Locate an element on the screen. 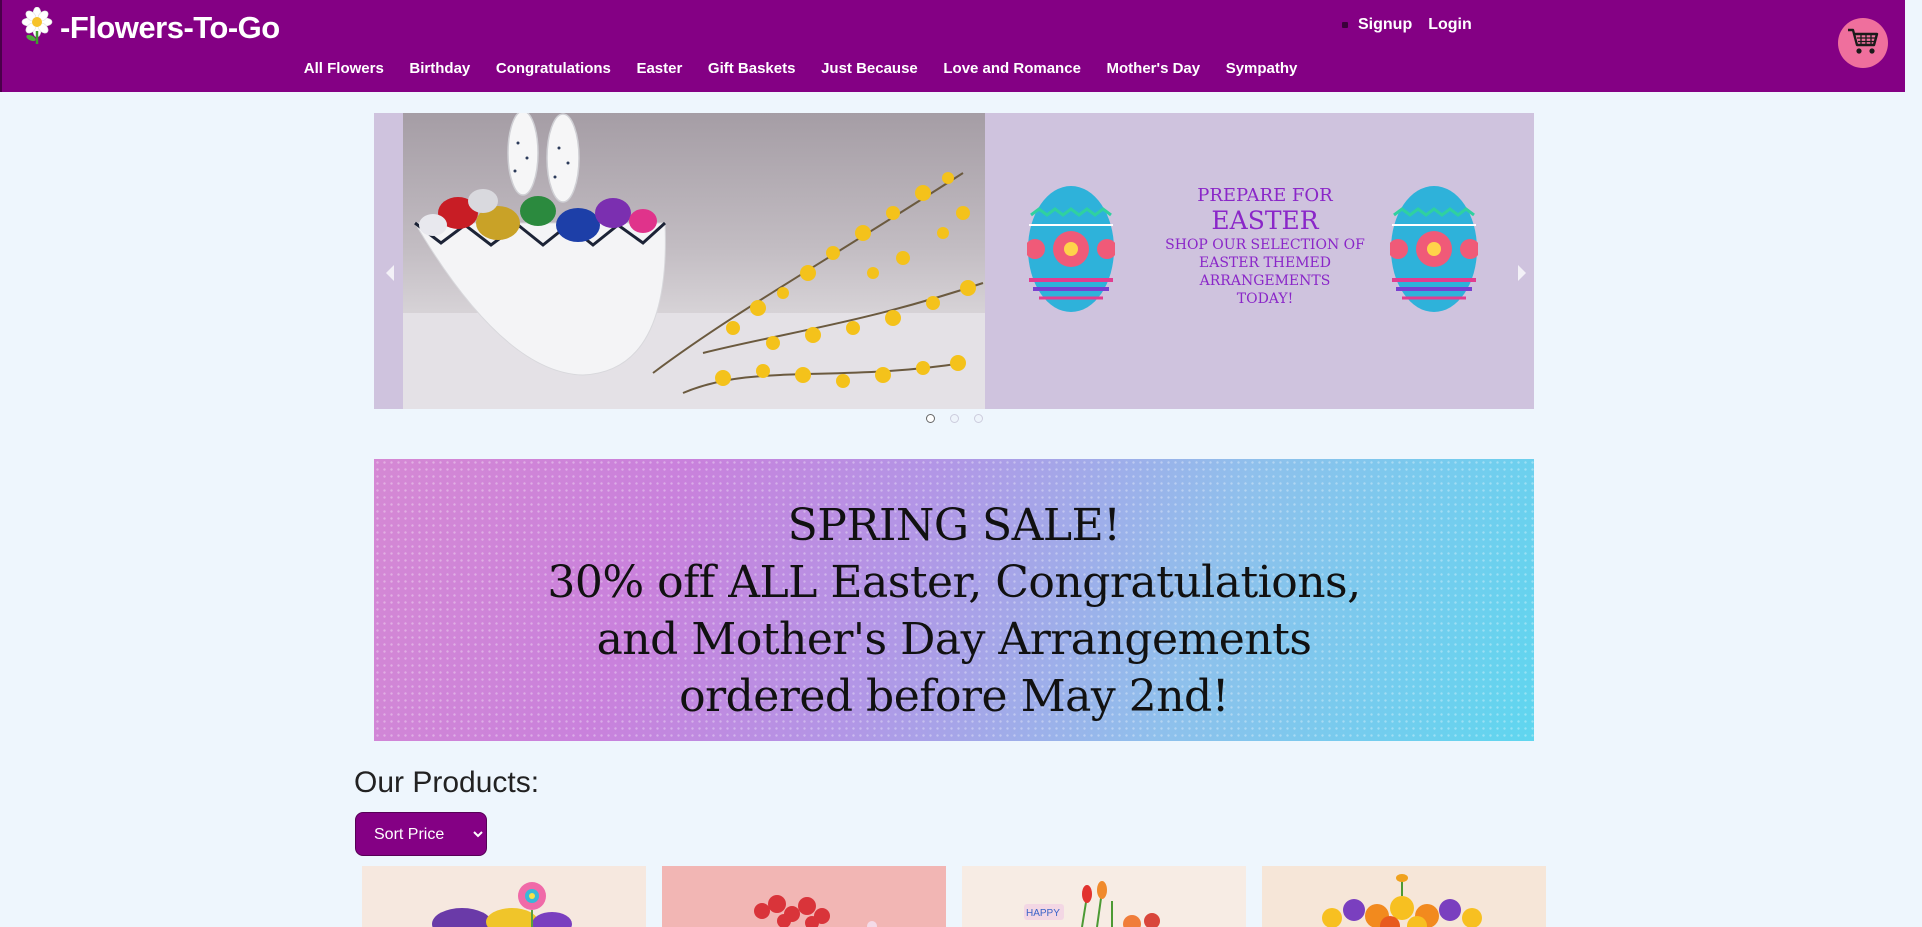 The width and height of the screenshot is (1922, 927). promo-line-2: EASTER is located at coordinates (1265, 220).